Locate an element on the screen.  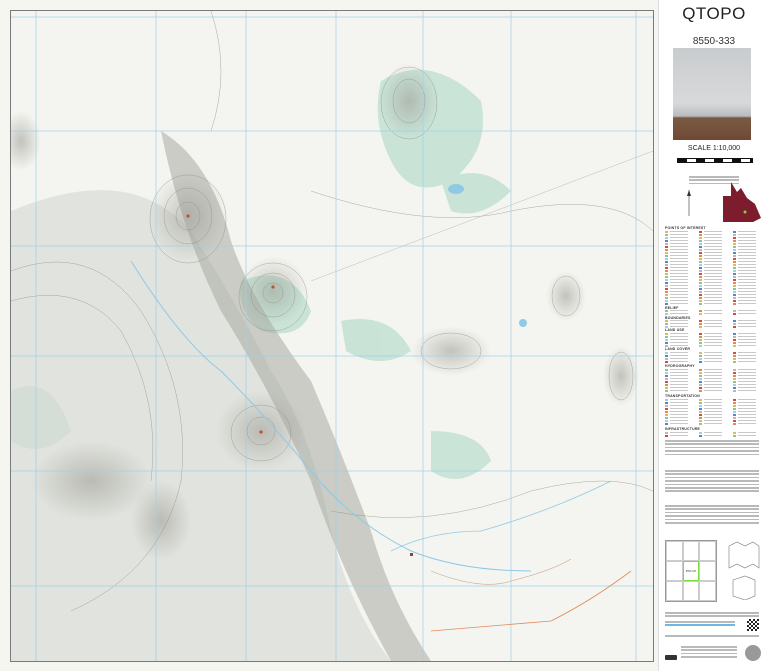
sheet-number: 8550-333 is located at coordinates (714, 41).